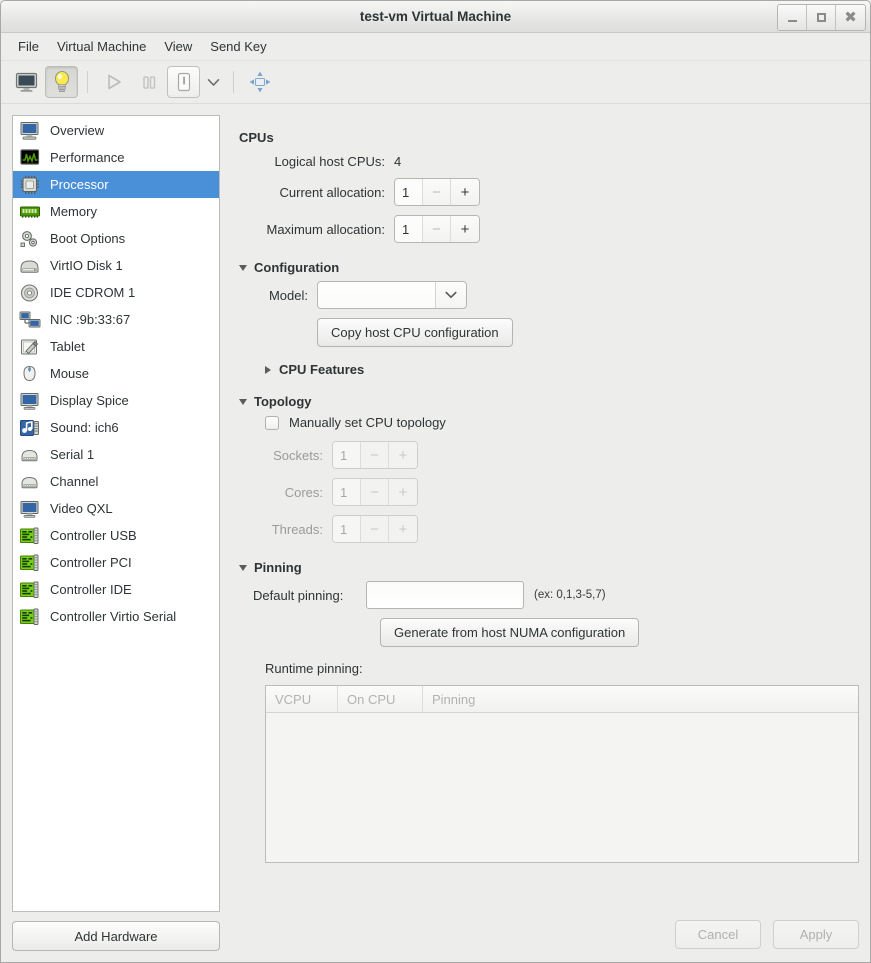 The image size is (871, 963). I want to click on default-pinning-input, so click(445, 595).